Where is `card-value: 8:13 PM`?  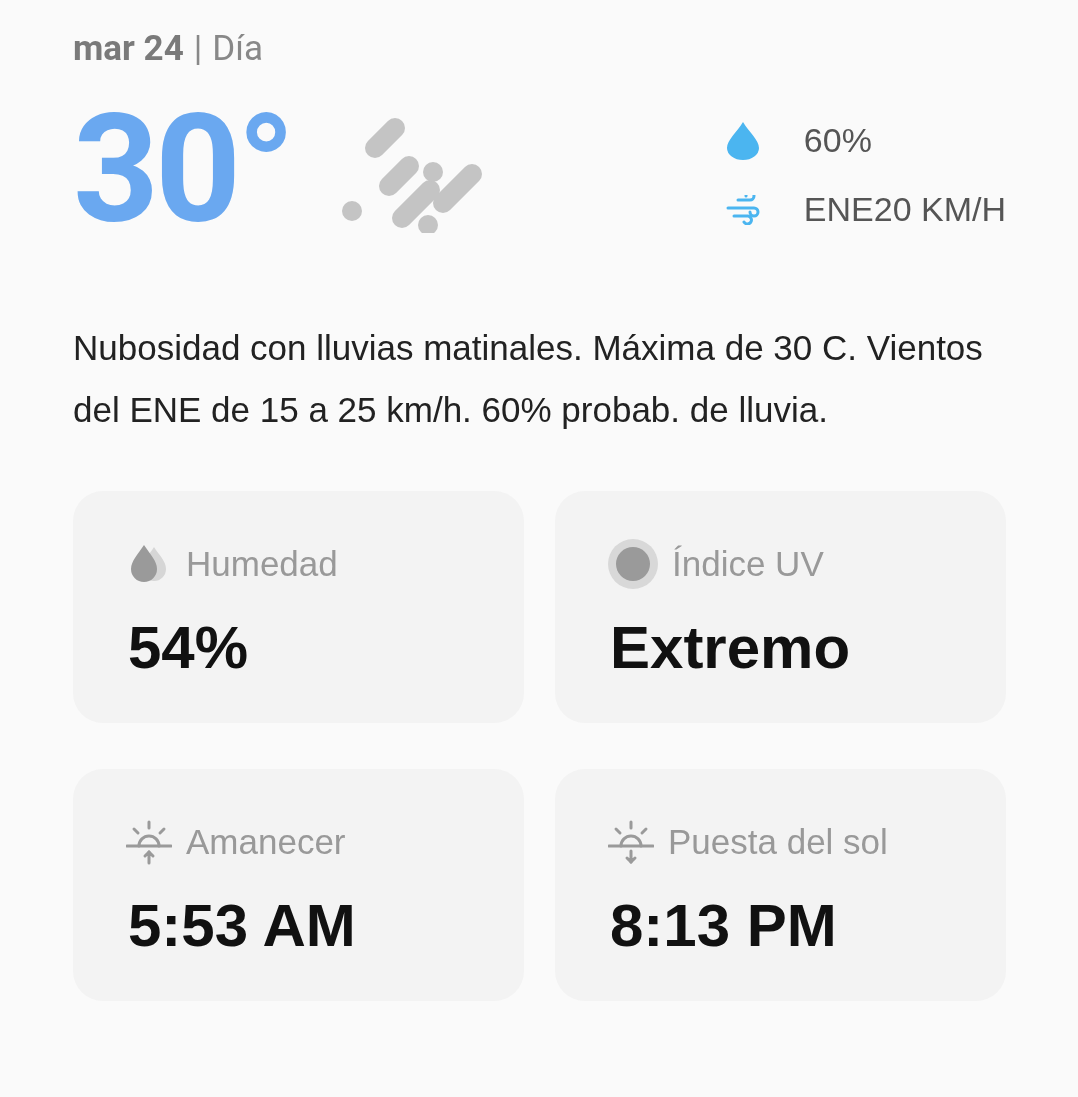 card-value: 8:13 PM is located at coordinates (724, 925).